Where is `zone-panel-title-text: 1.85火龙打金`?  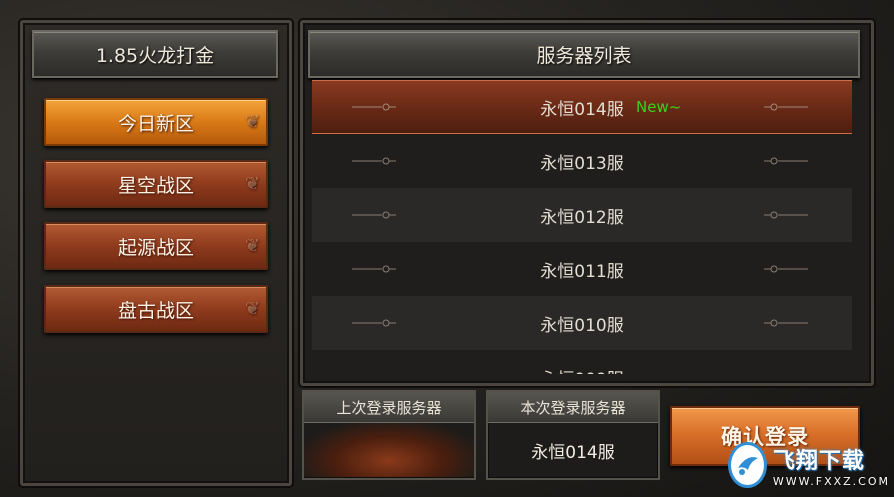
zone-panel-title-text: 1.85火龙打金 is located at coordinates (155, 55).